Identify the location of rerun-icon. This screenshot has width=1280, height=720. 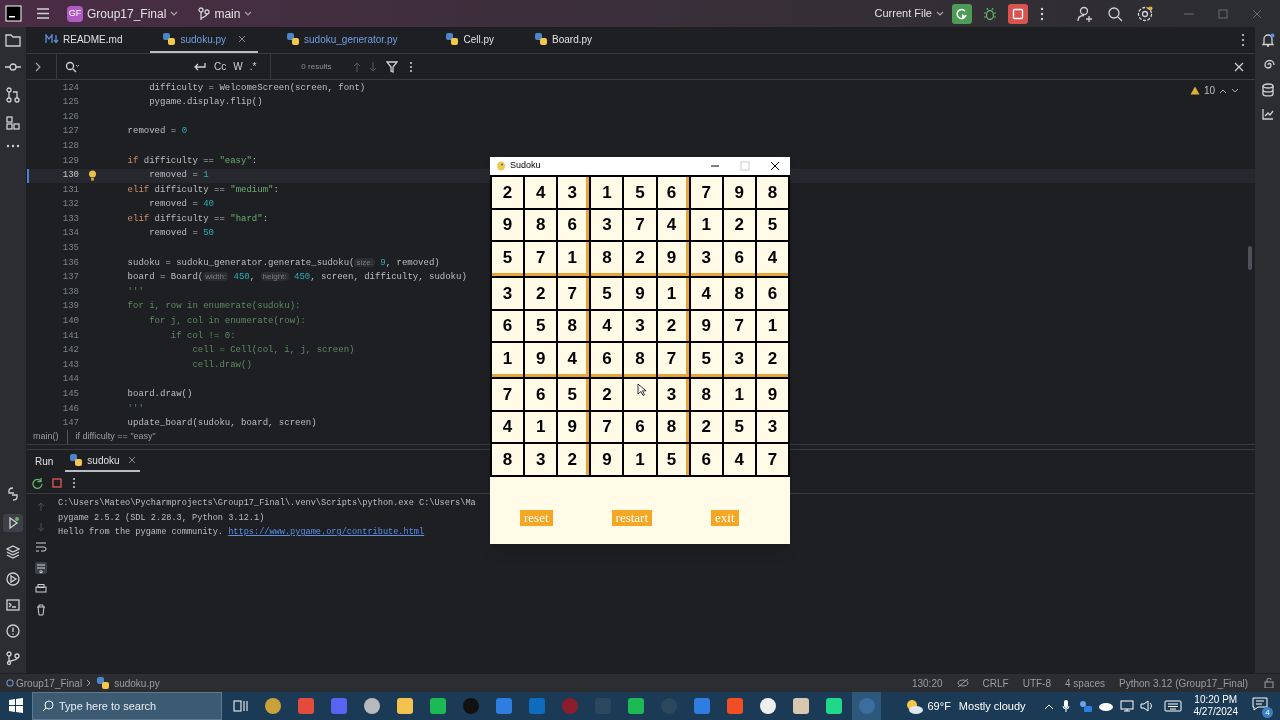
(962, 13).